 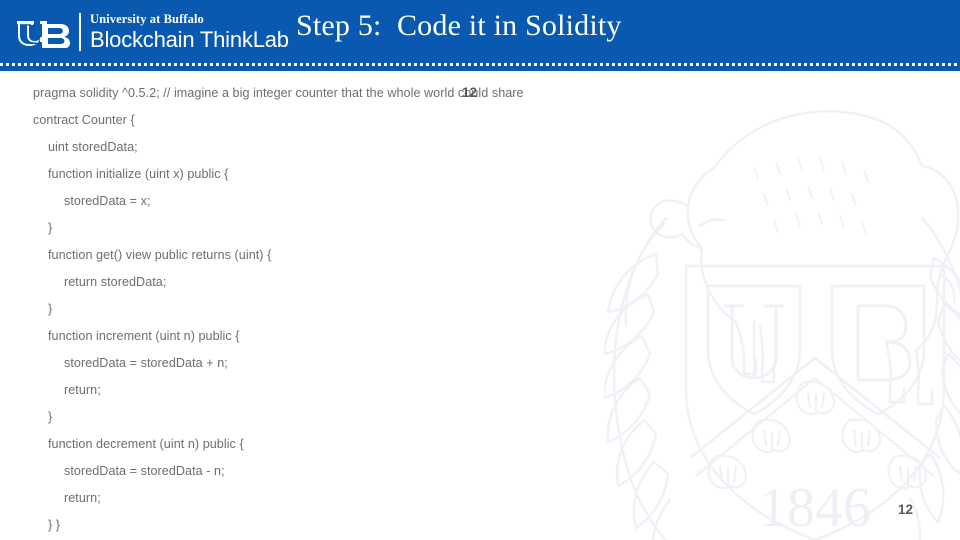 I want to click on header-lower-band, so click(x=480, y=68).